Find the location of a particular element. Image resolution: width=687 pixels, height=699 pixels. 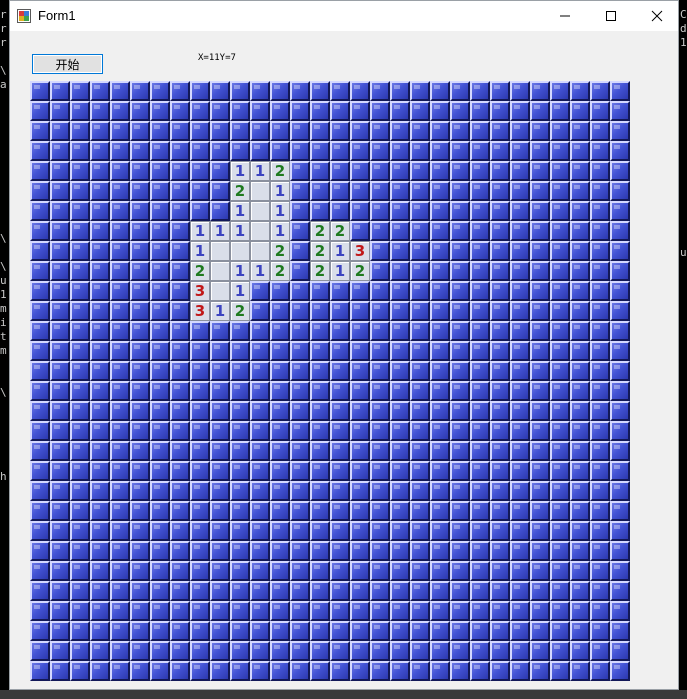

revealed-cell is located at coordinates (260, 251).